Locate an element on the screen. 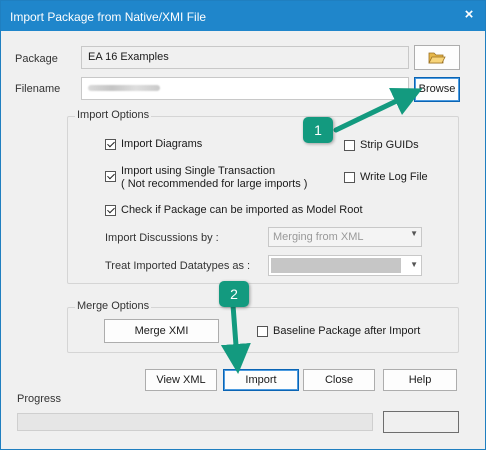 This screenshot has width=486, height=451. callout-badge-1: 1 is located at coordinates (318, 130).